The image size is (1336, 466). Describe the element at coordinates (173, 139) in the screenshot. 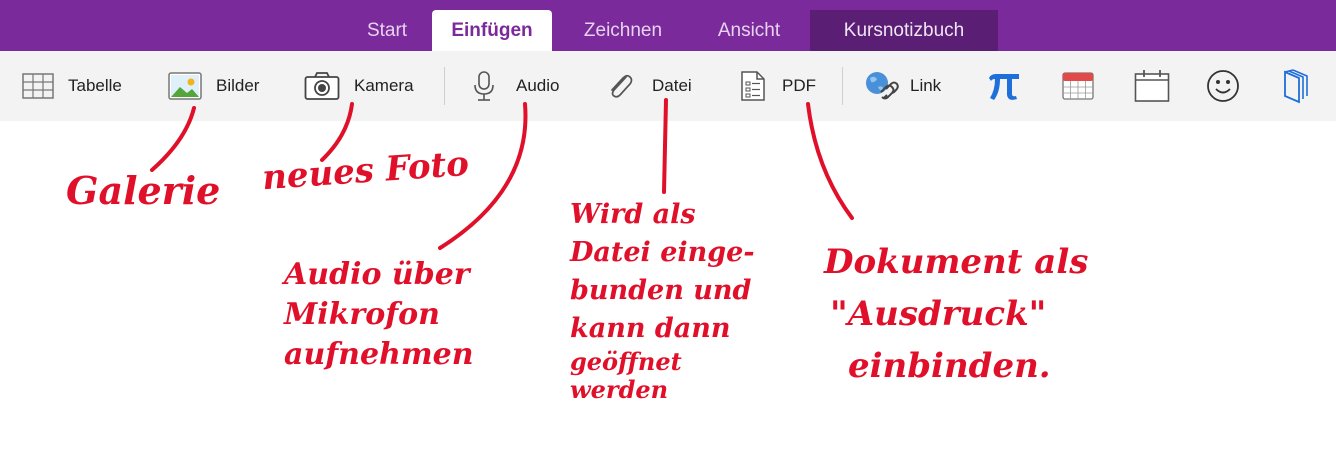

I see `arrow-galerie` at that location.